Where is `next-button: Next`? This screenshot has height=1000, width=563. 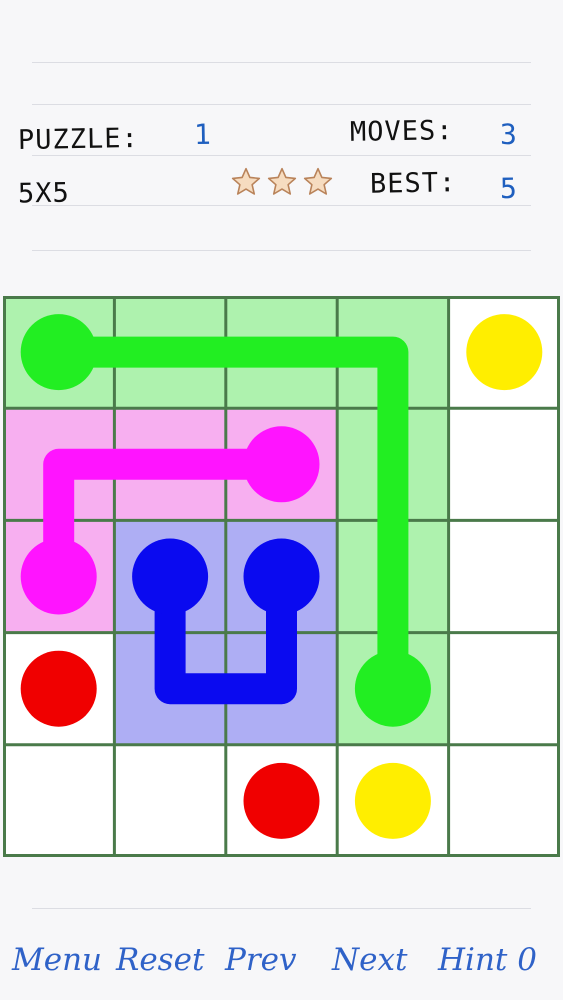
next-button: Next is located at coordinates (369, 960).